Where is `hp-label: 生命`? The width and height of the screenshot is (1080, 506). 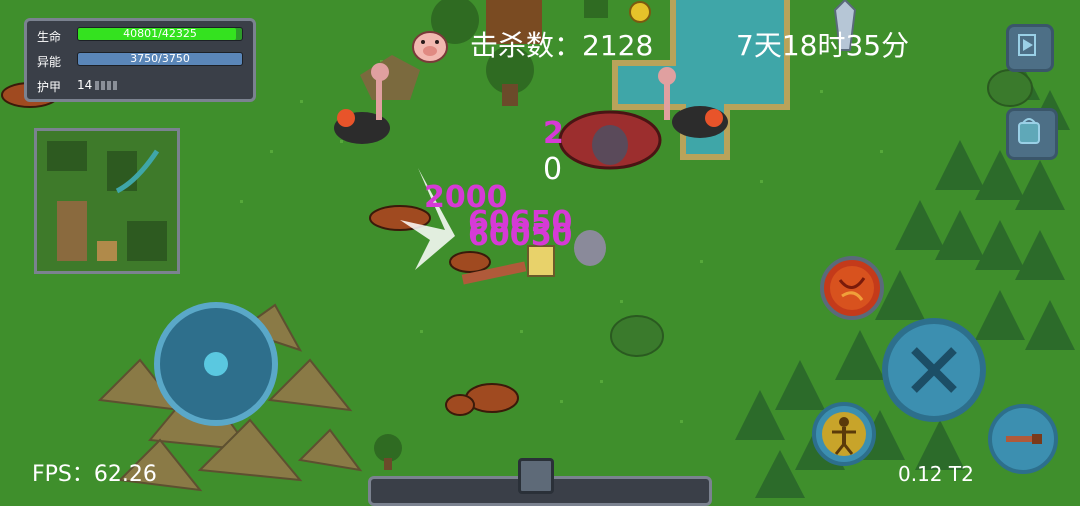 hp-label: 生命 is located at coordinates (49, 37).